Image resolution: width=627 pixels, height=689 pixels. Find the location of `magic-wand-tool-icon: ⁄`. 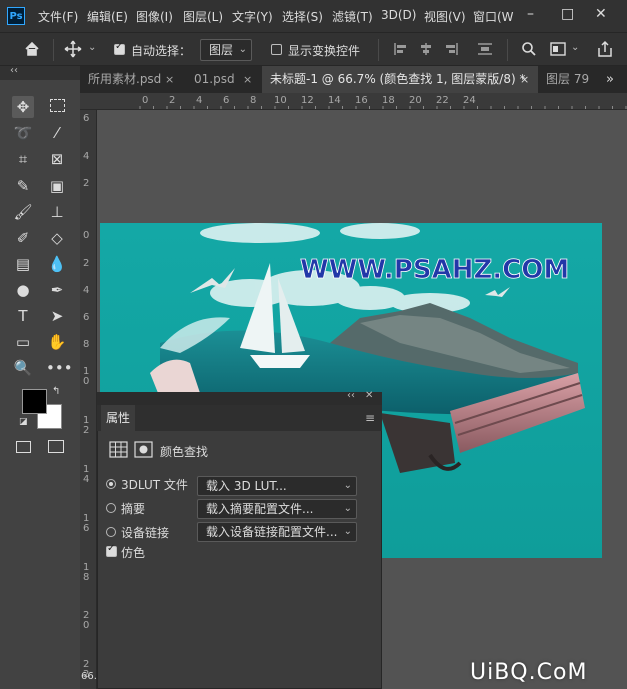

magic-wand-tool-icon: ⁄ is located at coordinates (57, 133).